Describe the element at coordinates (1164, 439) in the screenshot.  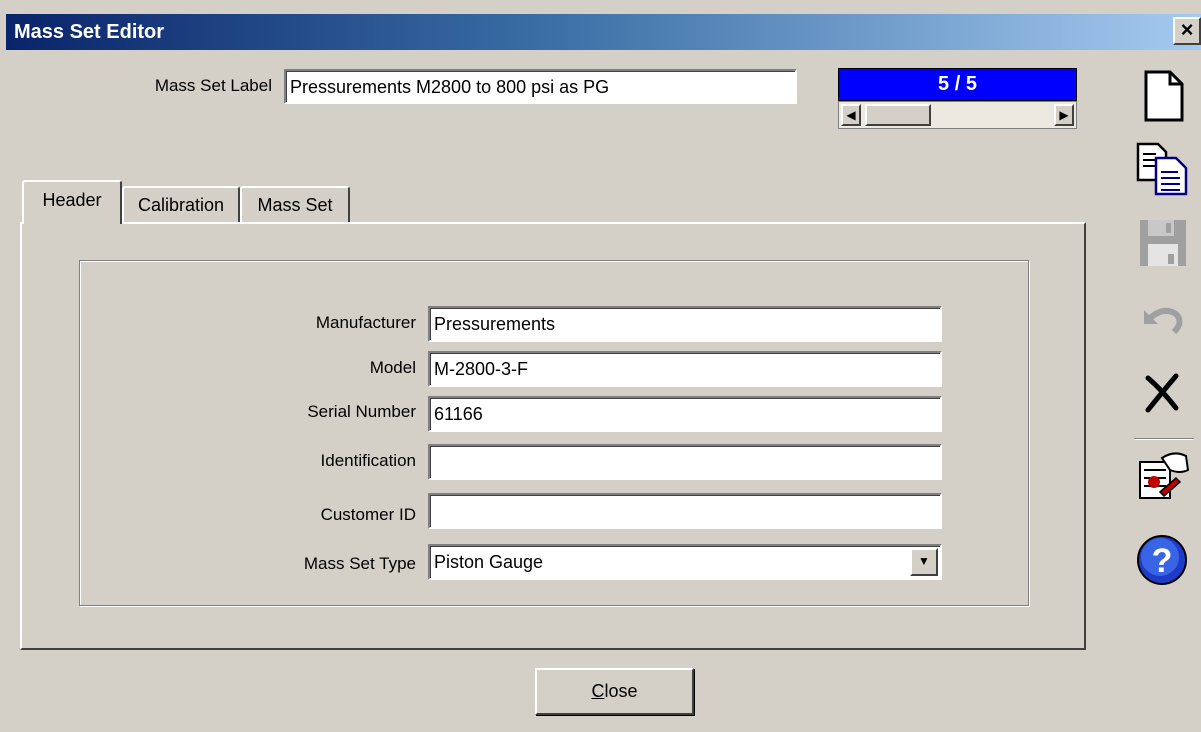
I see `toolbar-separator` at that location.